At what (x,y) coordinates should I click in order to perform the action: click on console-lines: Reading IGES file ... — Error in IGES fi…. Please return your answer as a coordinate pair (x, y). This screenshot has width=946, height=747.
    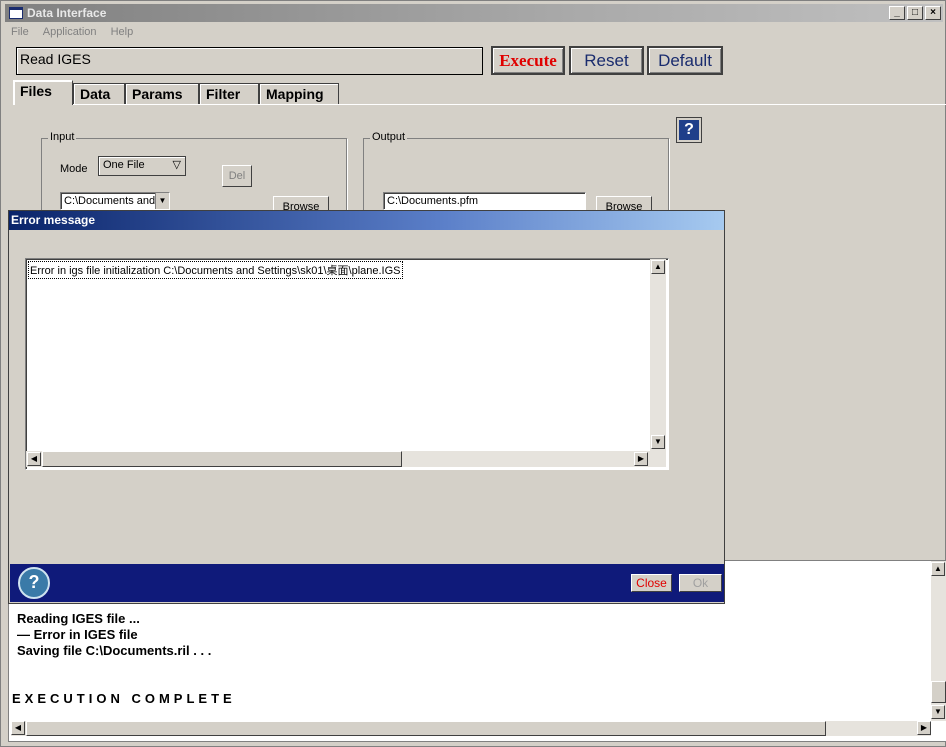
    Looking at the image, I should click on (114, 635).